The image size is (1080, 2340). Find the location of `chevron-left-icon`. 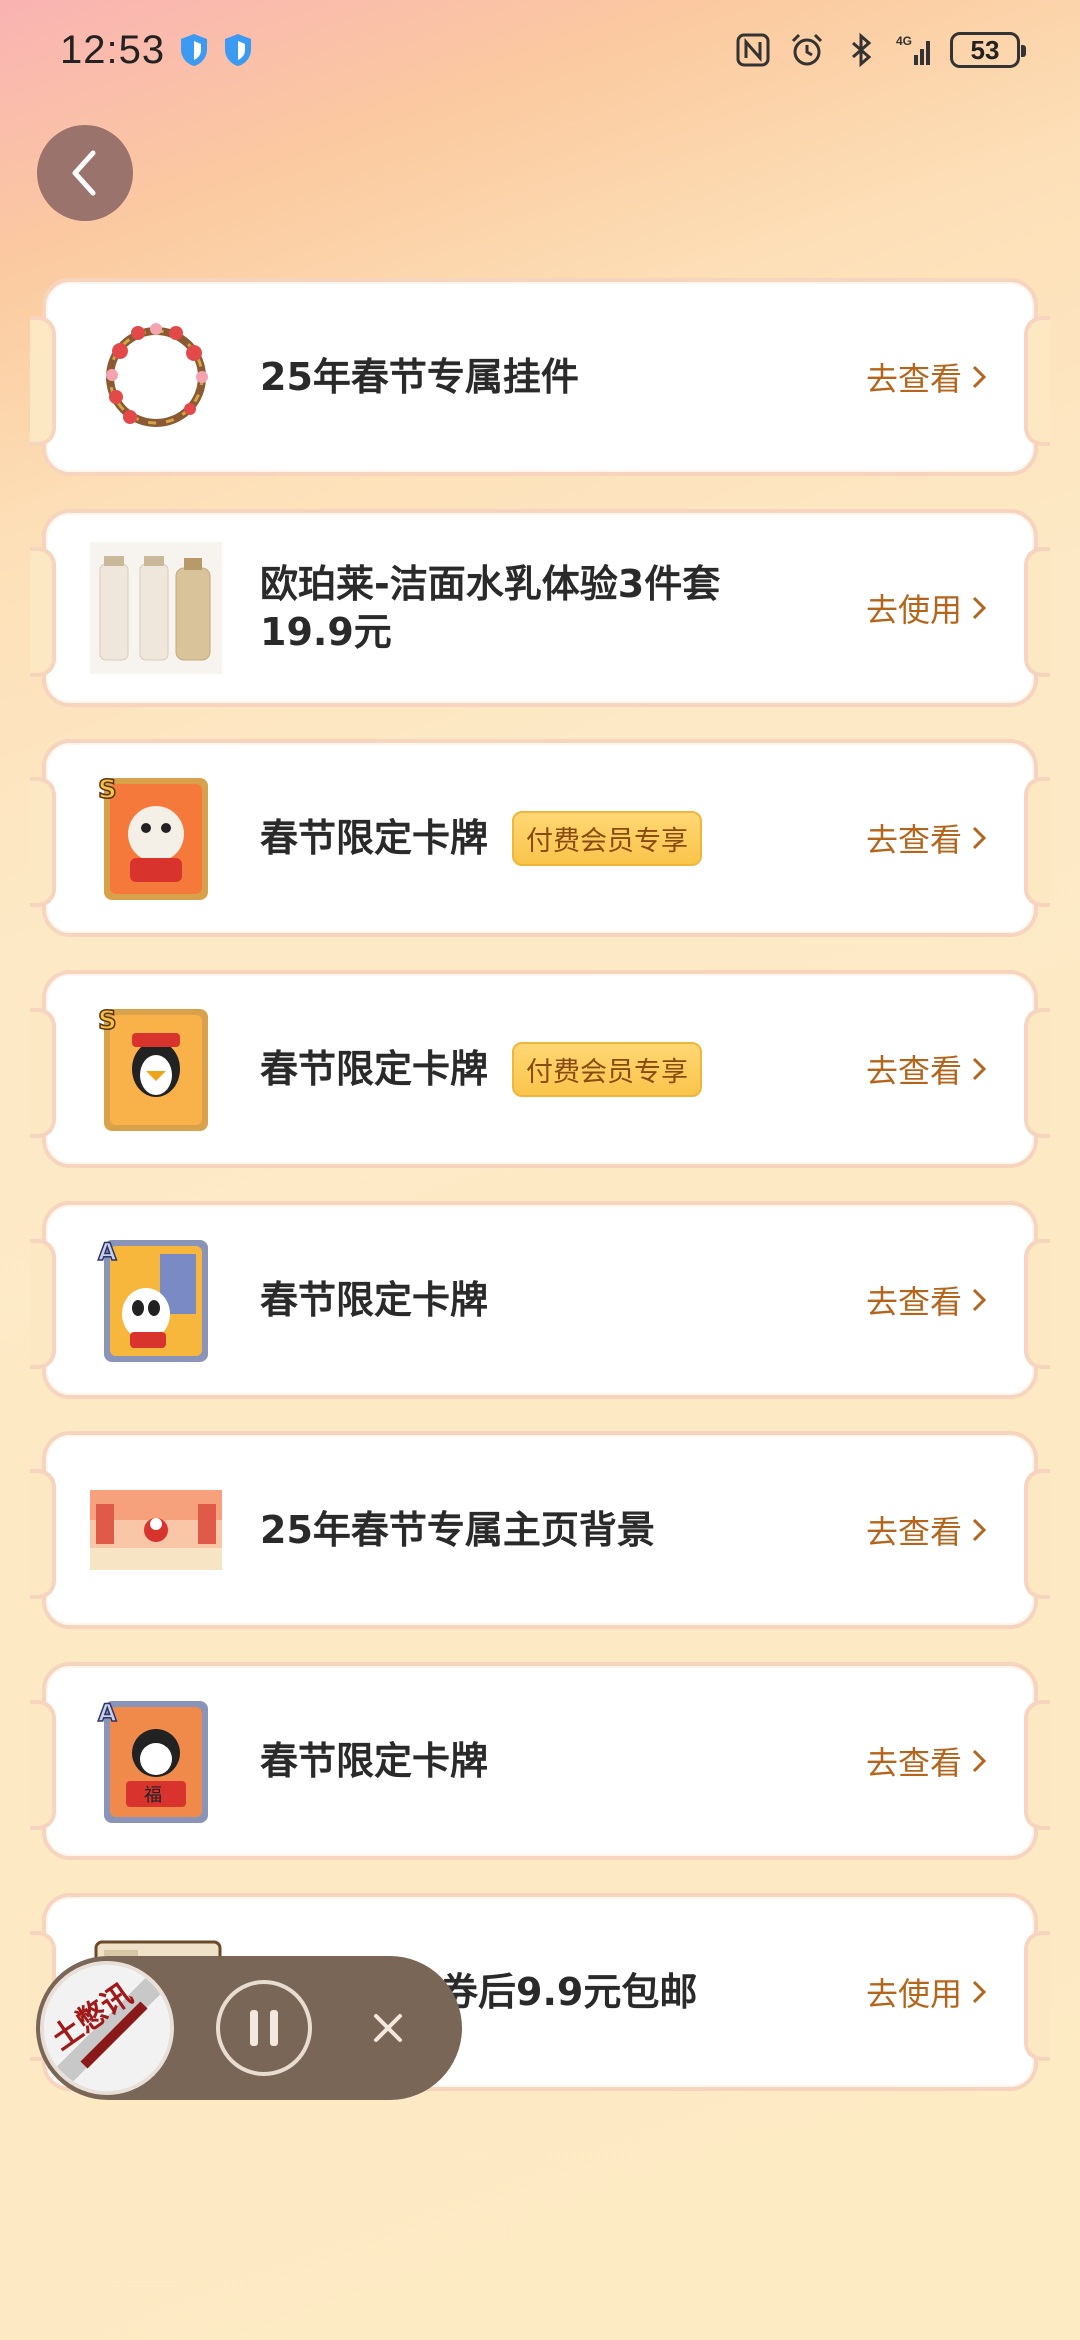

chevron-left-icon is located at coordinates (84, 173).